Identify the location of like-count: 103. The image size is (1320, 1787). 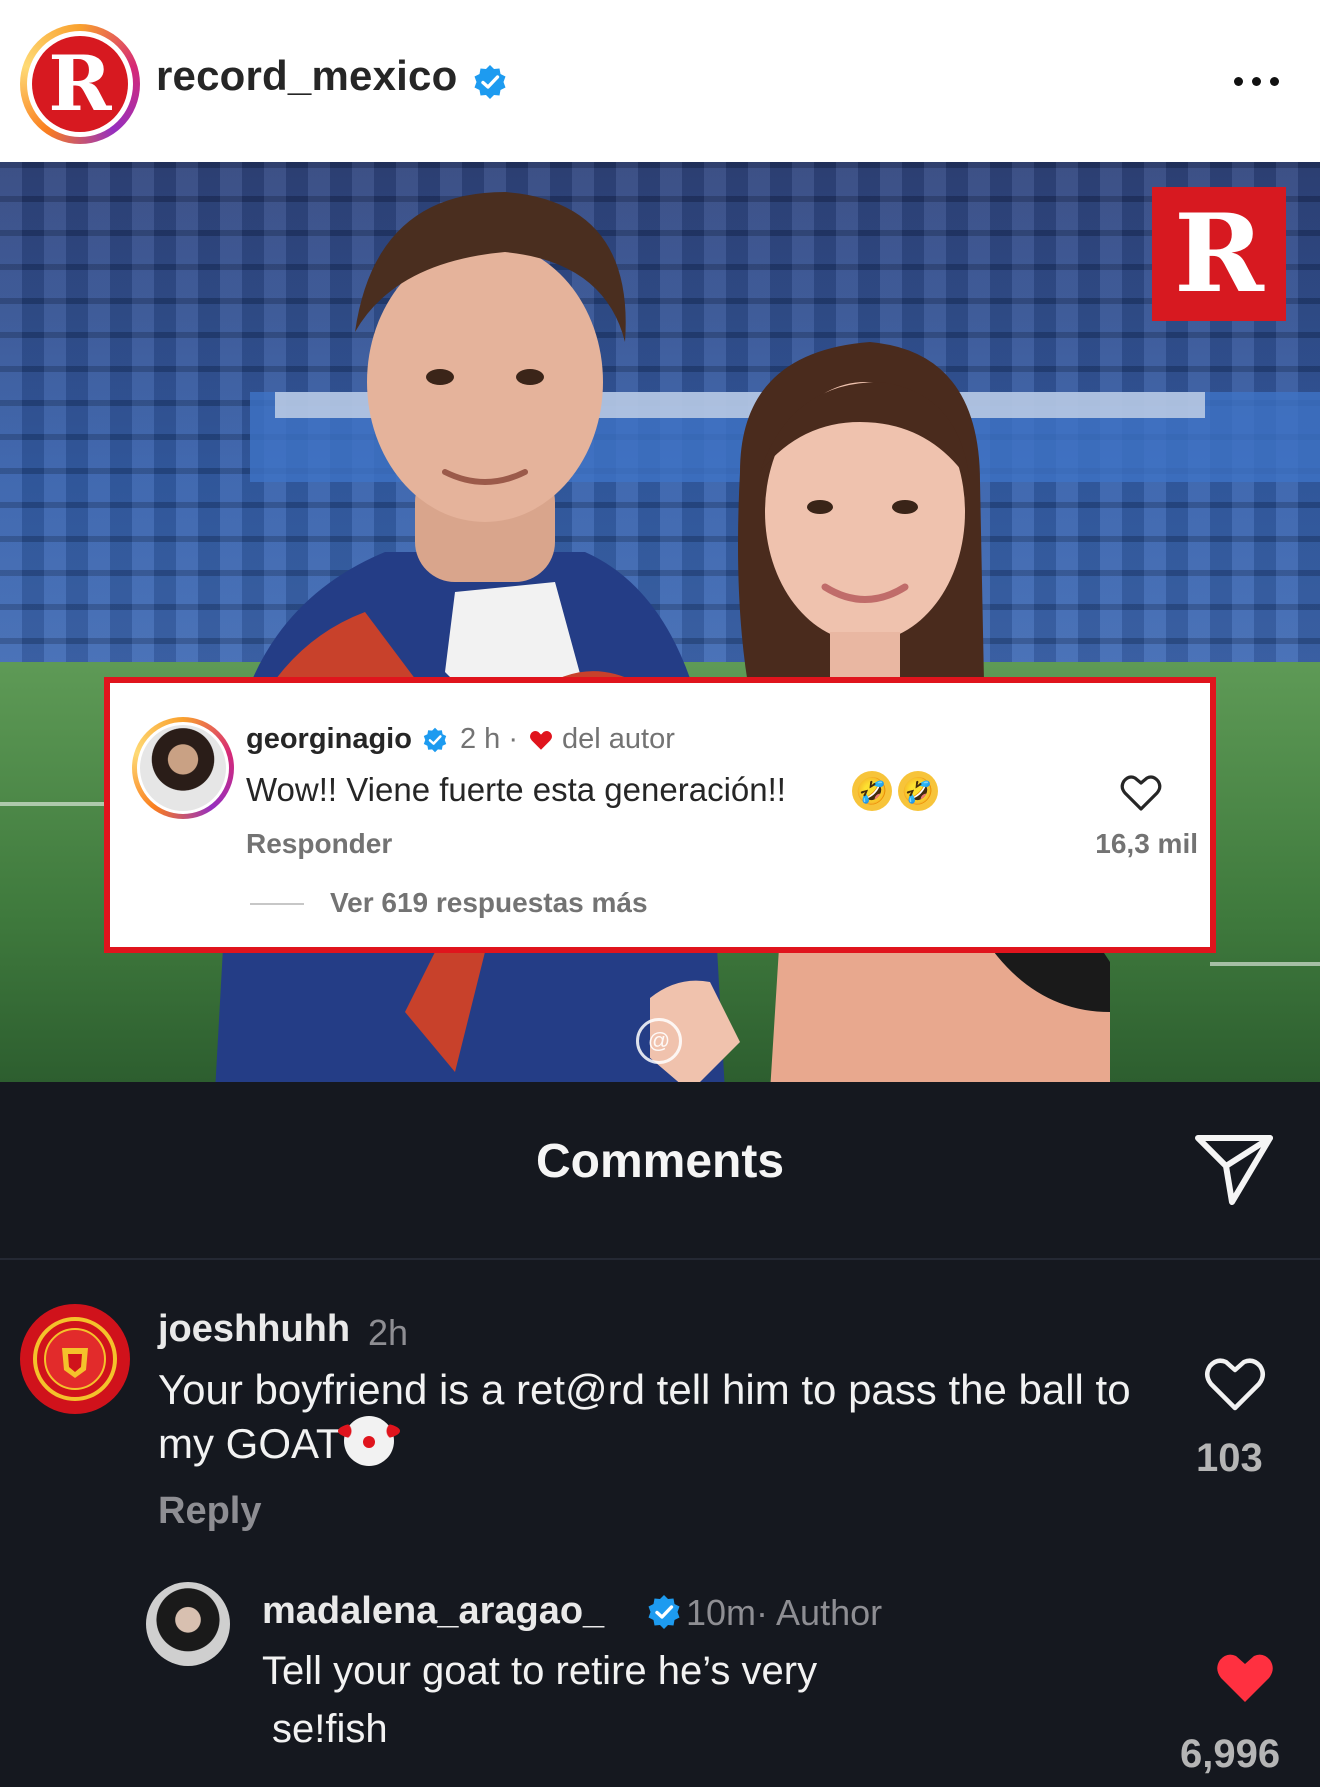
(1229, 1458).